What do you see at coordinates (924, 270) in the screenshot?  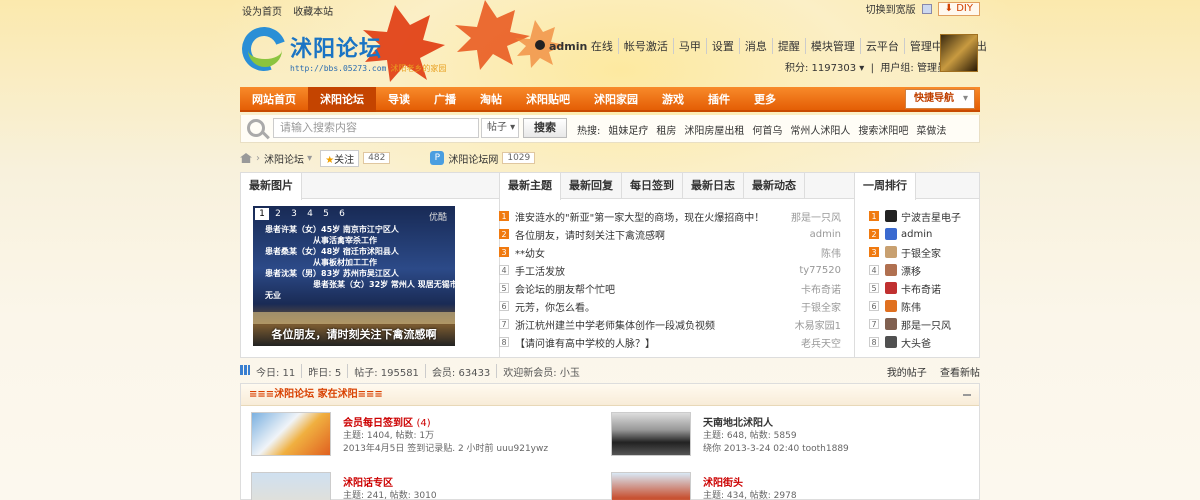 I see `rank-row: 4 漂移` at bounding box center [924, 270].